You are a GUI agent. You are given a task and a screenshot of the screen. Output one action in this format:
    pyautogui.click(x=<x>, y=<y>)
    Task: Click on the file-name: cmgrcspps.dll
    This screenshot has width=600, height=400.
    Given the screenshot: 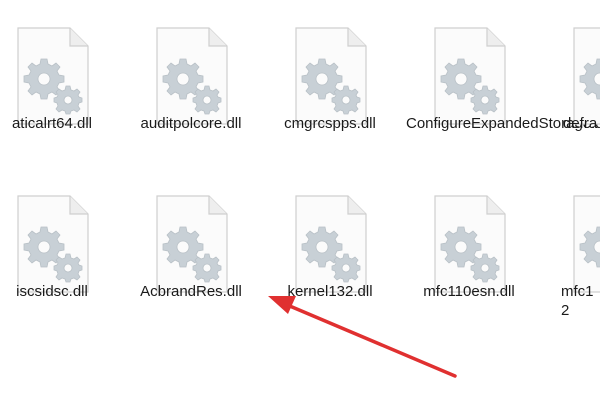 What is the action you would take?
    pyautogui.click(x=330, y=123)
    